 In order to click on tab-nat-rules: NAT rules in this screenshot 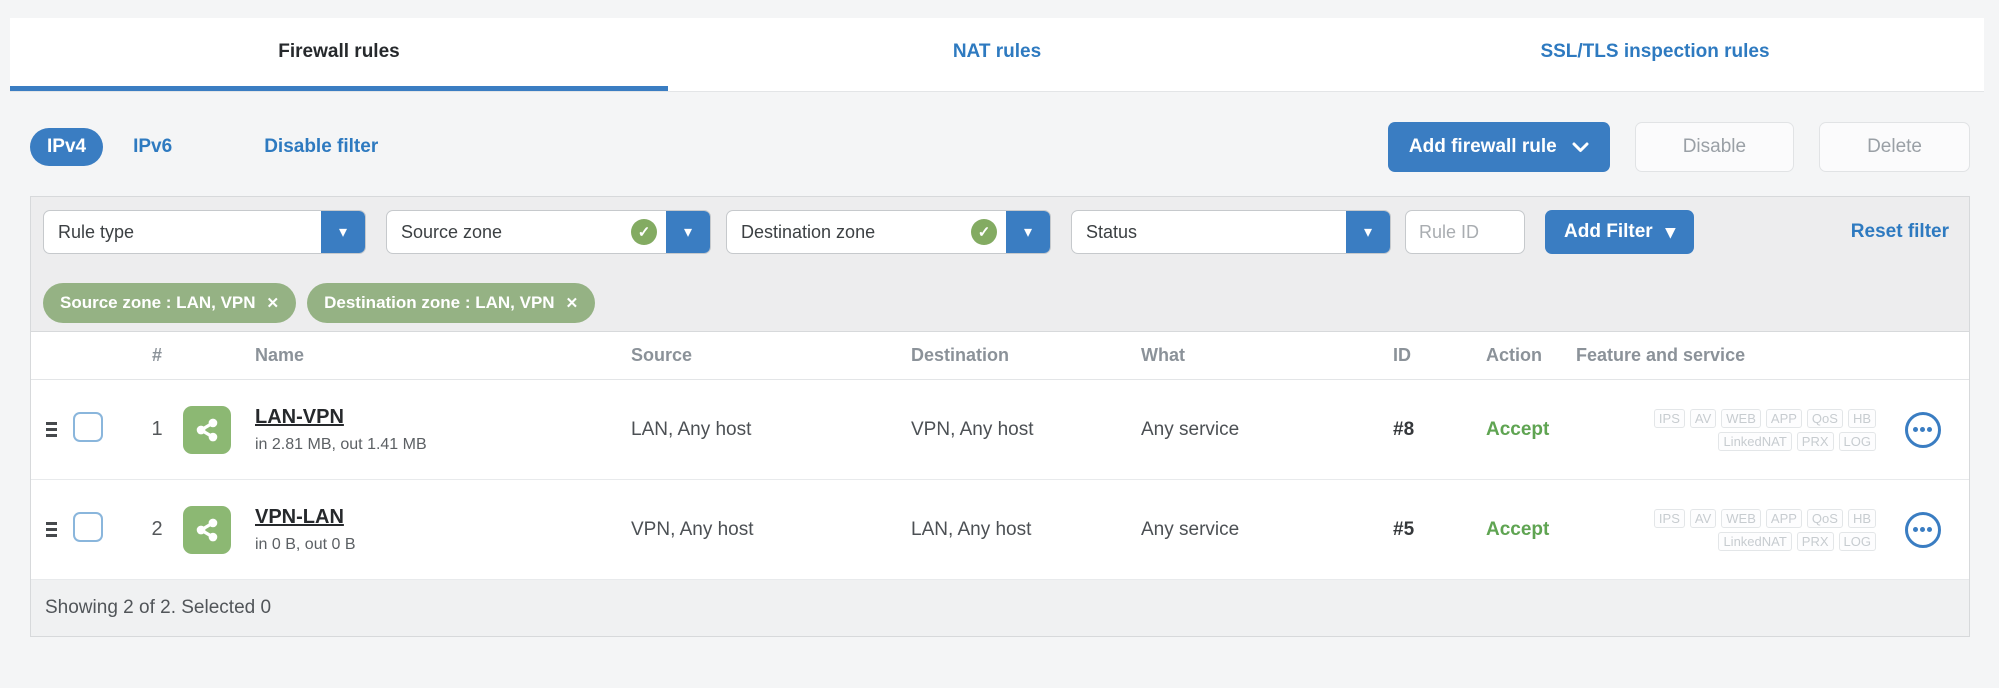, I will do `click(997, 54)`.